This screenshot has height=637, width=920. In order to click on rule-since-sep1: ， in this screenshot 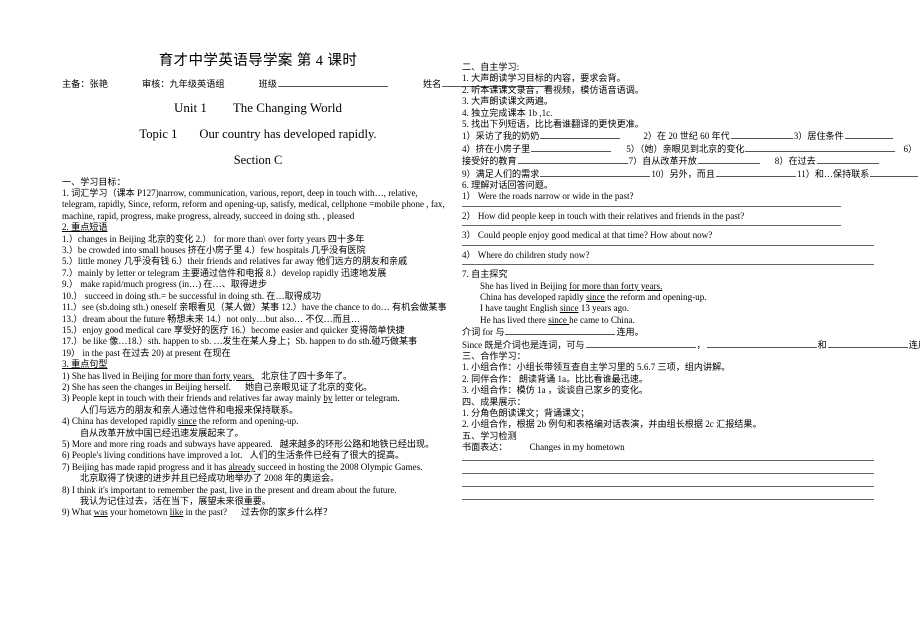, I will do `click(701, 344)`.